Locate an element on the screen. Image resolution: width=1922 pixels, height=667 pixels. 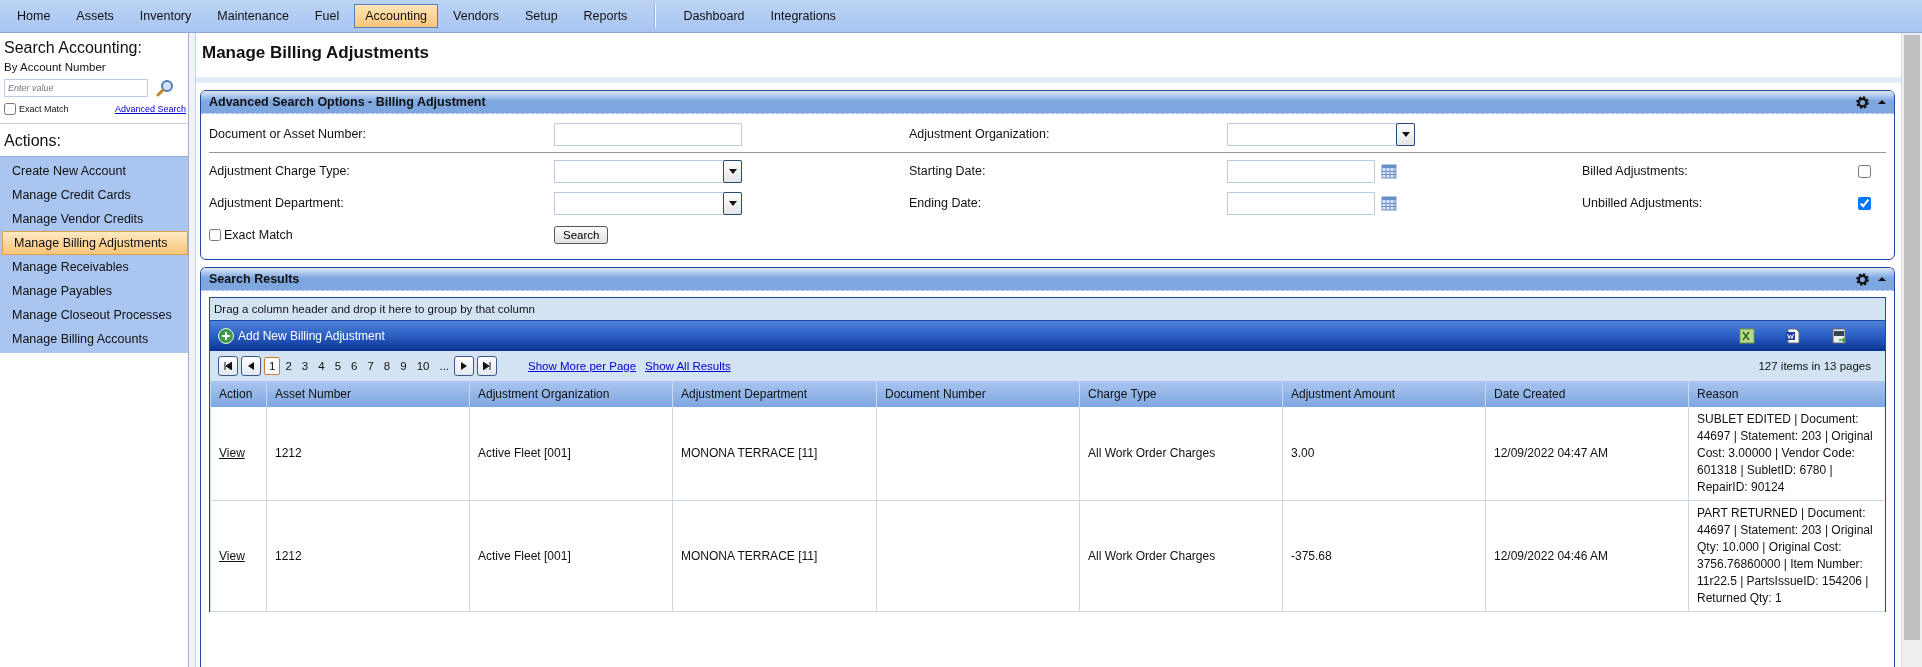
action-item: Manage Billing Accounts is located at coordinates (94, 339).